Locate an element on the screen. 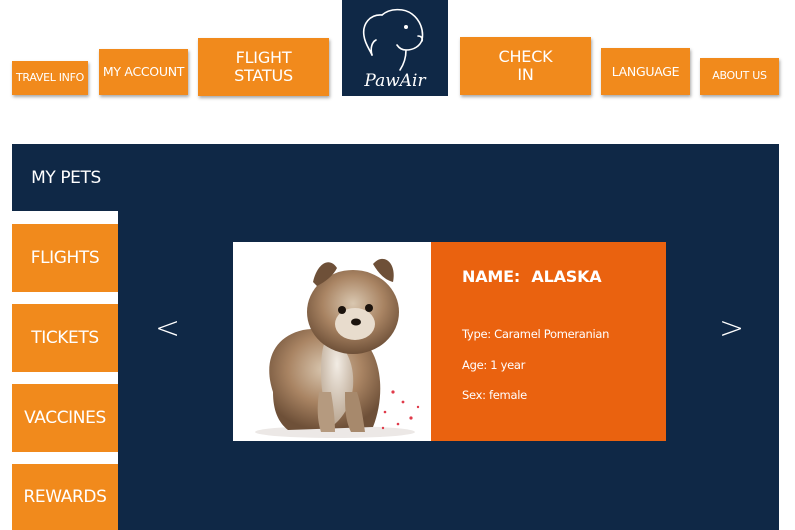 The height and width of the screenshot is (530, 795). pet-photo is located at coordinates (332, 341).